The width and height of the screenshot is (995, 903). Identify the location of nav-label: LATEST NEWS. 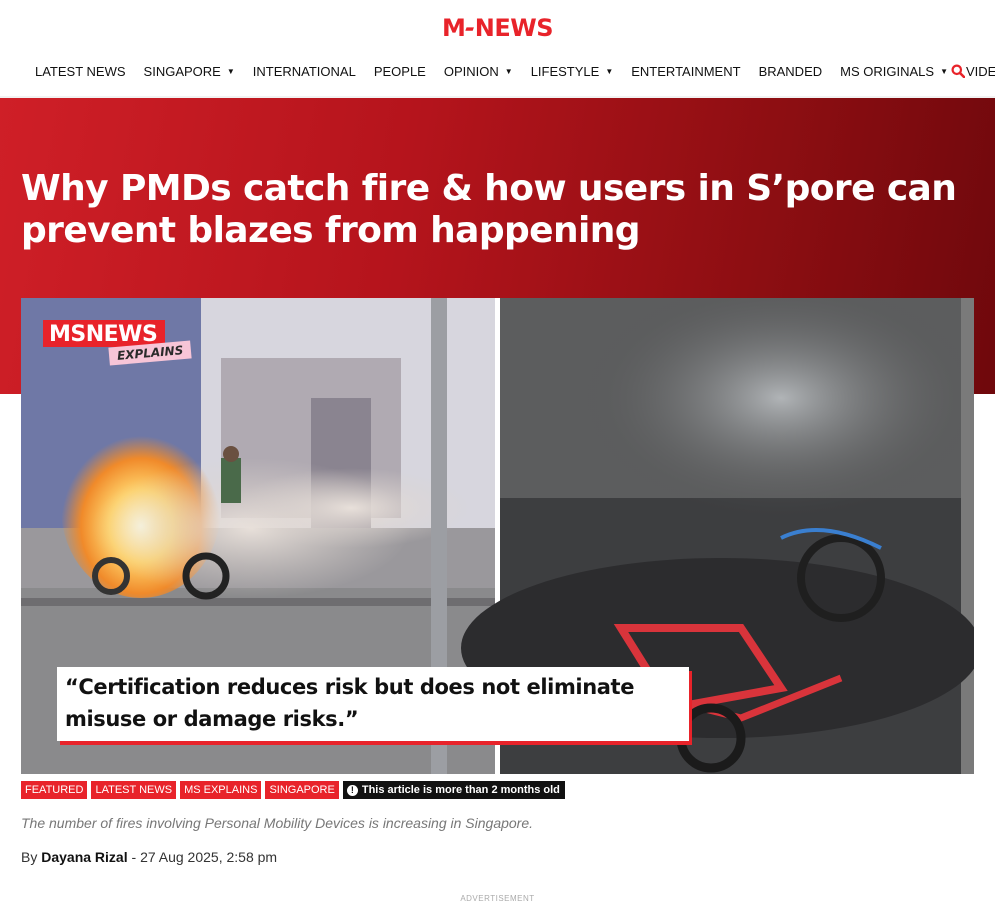
(80, 71).